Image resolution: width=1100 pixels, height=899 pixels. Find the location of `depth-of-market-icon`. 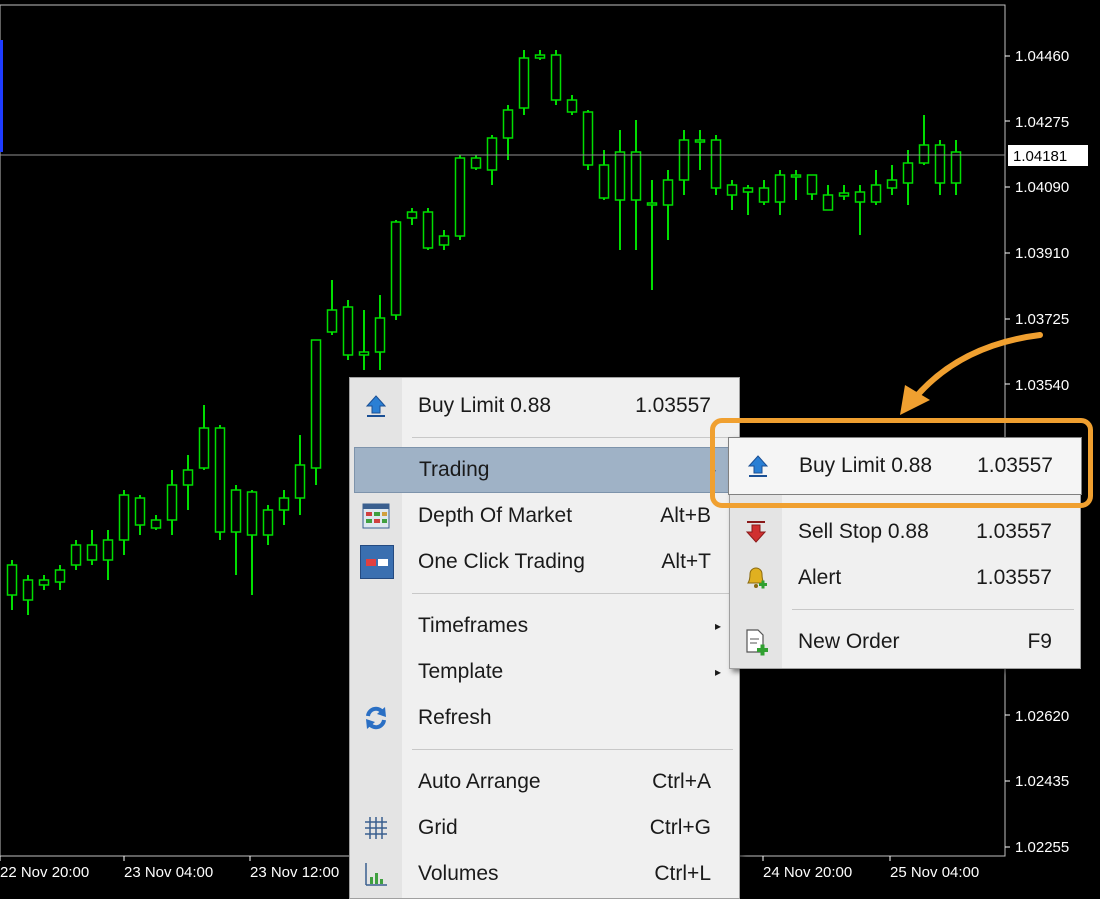

depth-of-market-icon is located at coordinates (376, 516).